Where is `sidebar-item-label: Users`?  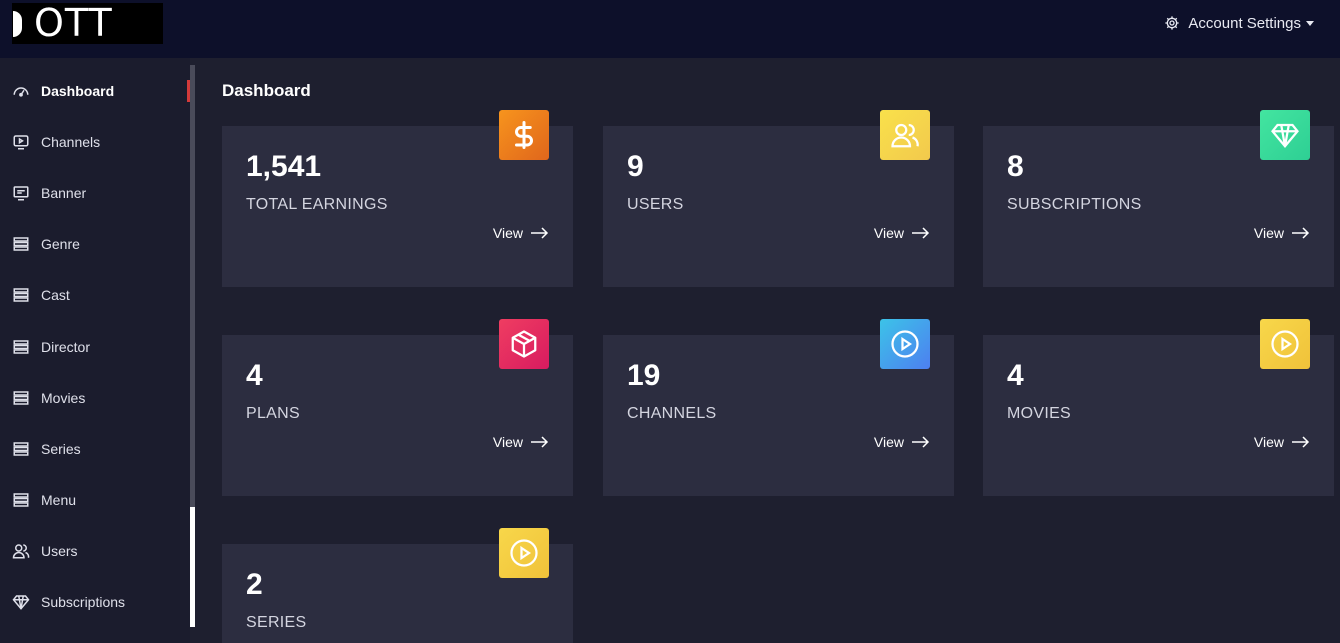 sidebar-item-label: Users is located at coordinates (59, 551).